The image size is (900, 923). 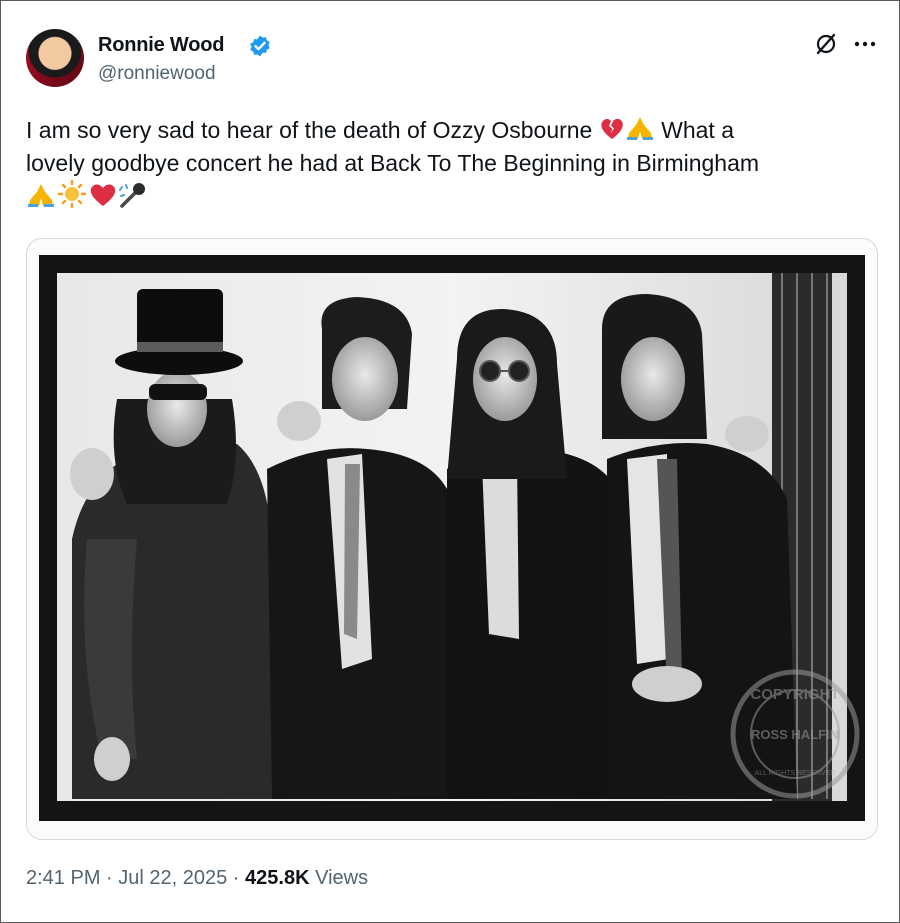 I want to click on author-handle: @ronniewood, so click(x=157, y=74).